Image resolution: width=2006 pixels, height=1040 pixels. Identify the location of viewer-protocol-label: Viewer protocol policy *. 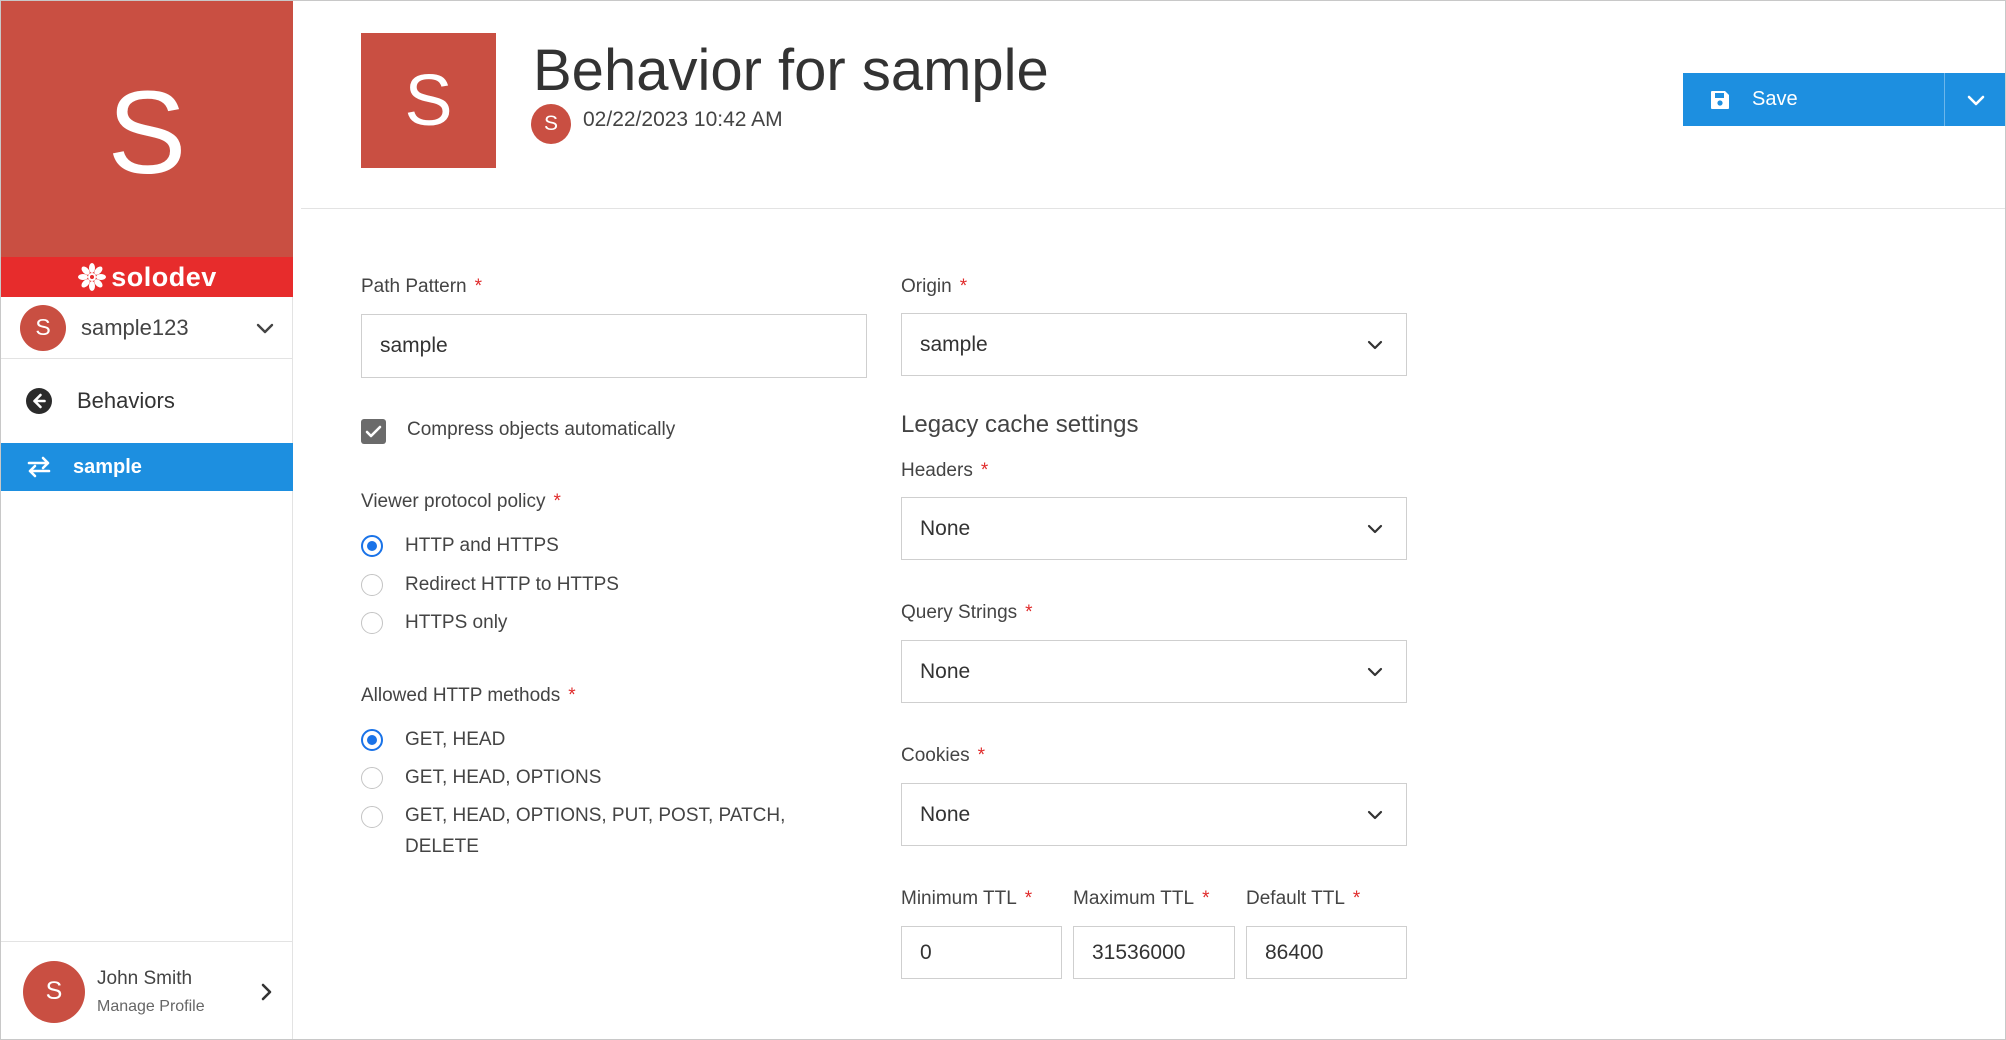
(461, 501).